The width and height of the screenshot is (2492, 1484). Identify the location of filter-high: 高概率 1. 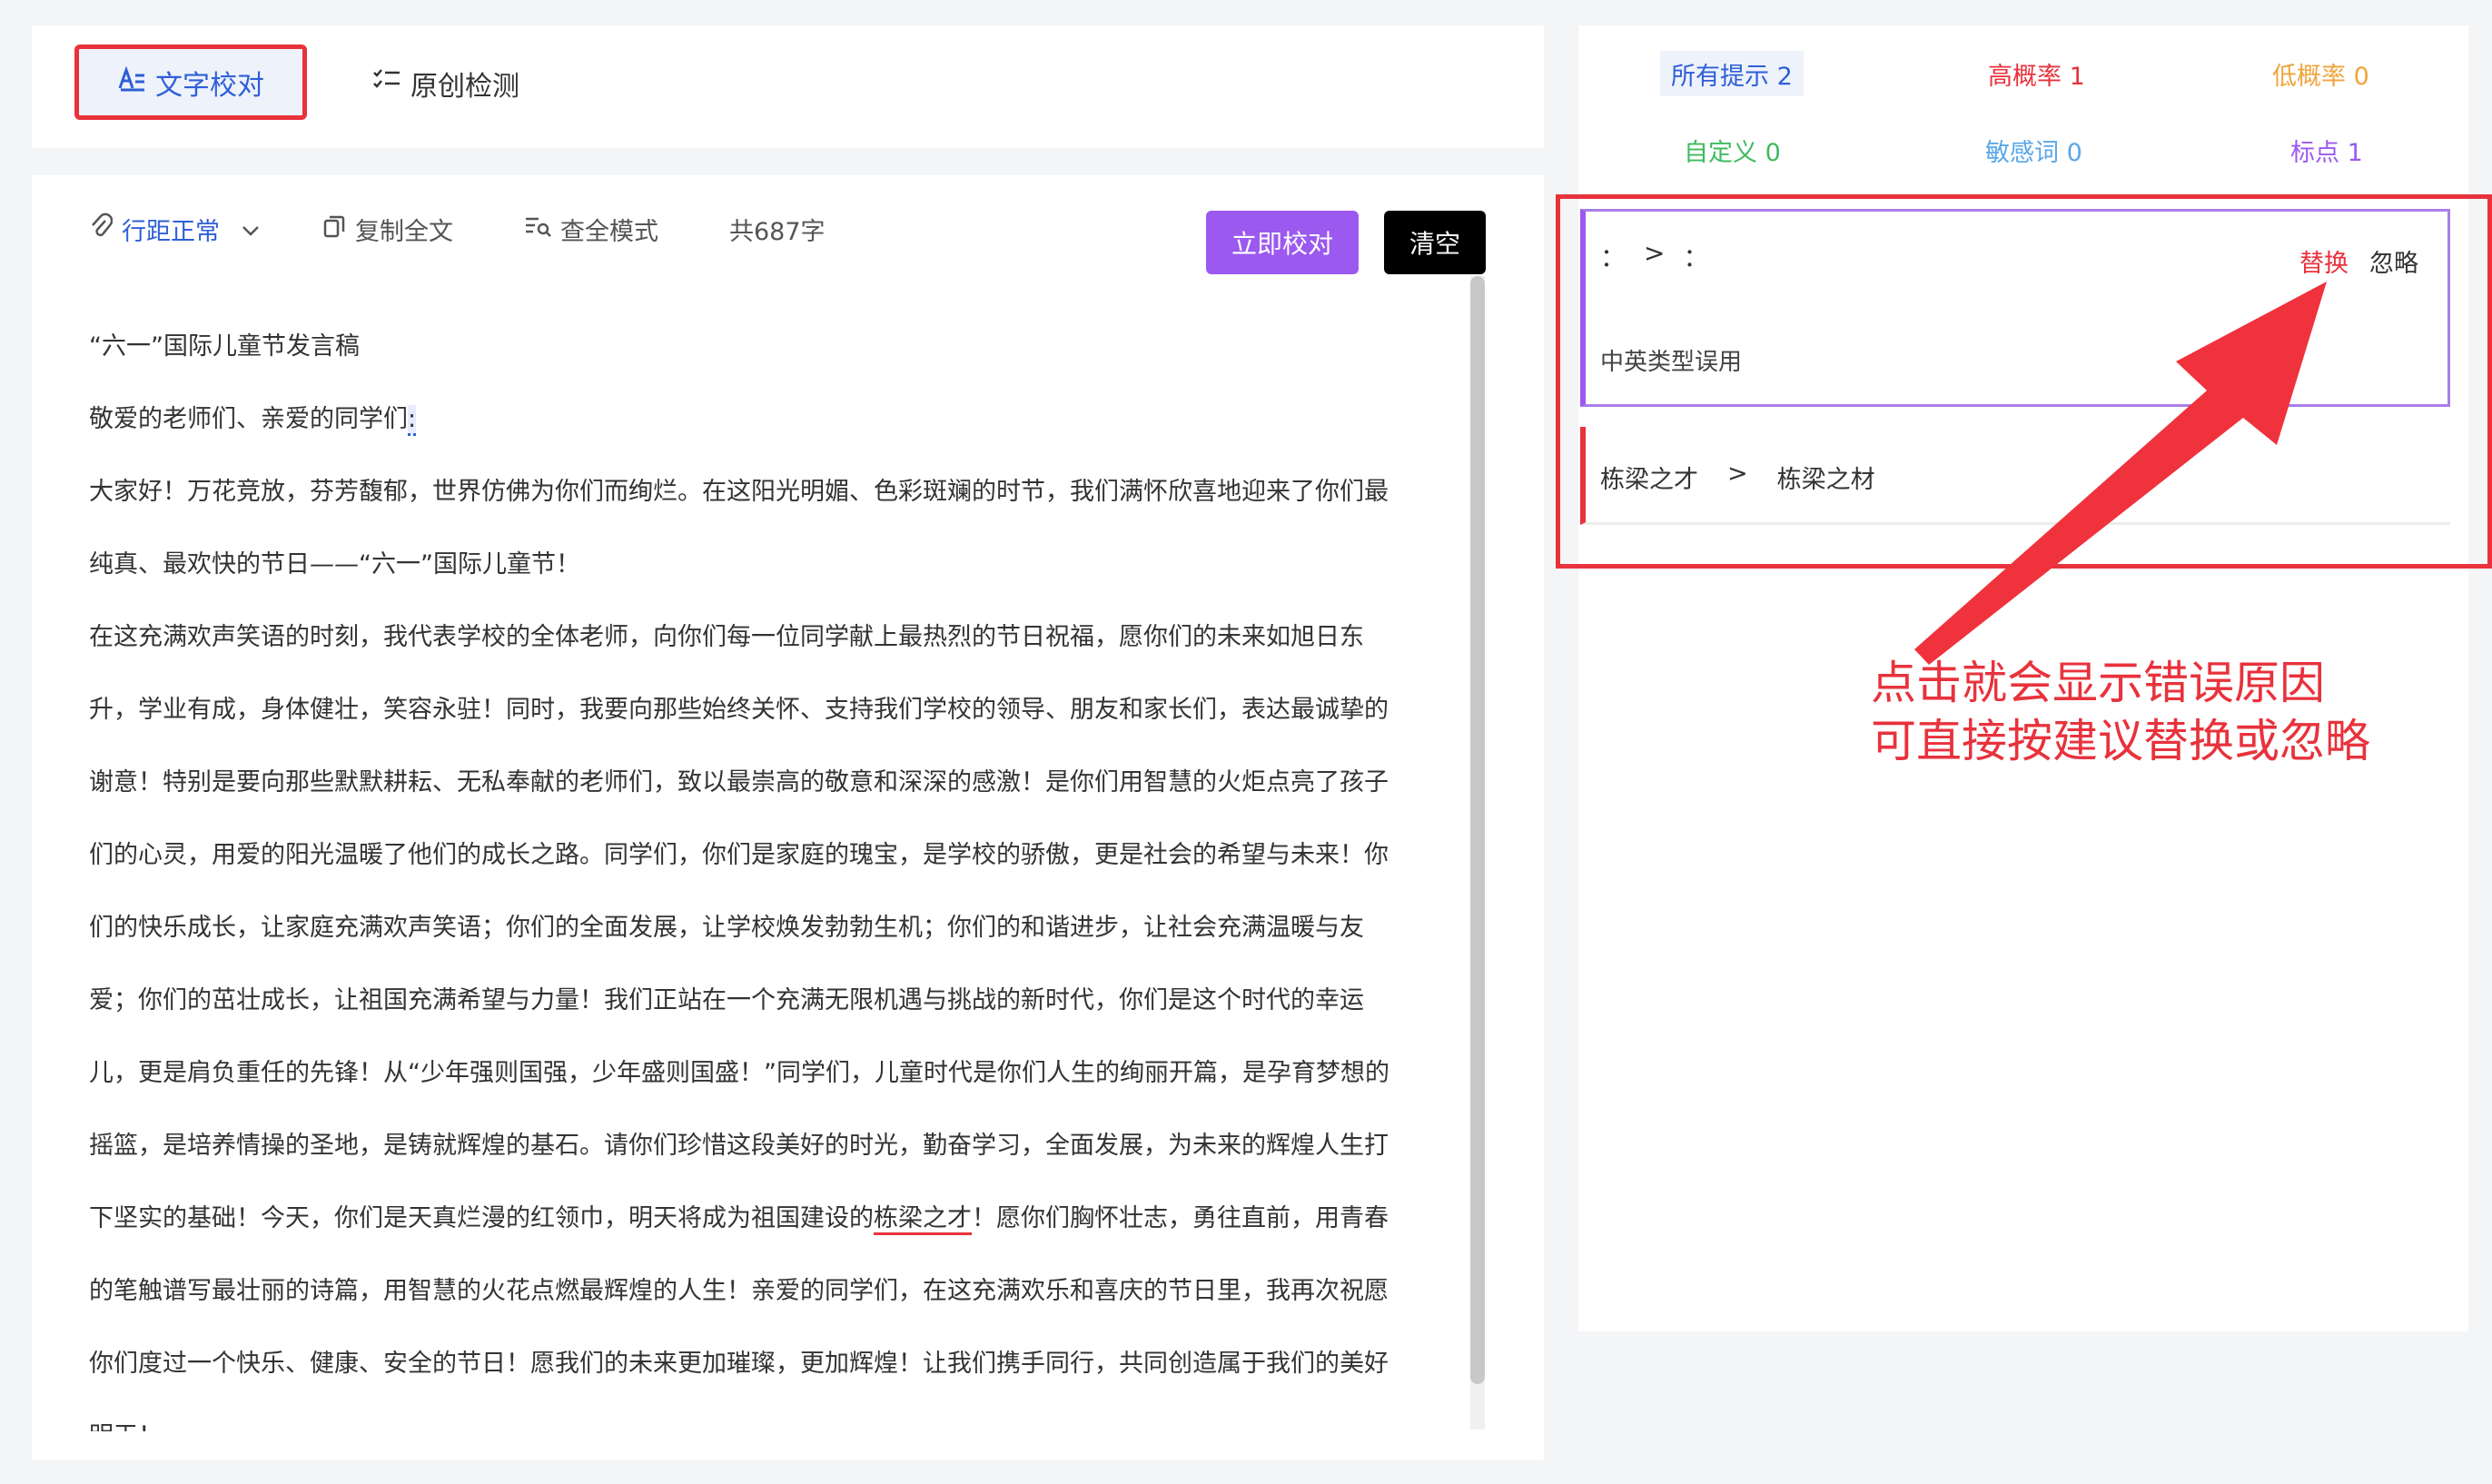
(2036, 73).